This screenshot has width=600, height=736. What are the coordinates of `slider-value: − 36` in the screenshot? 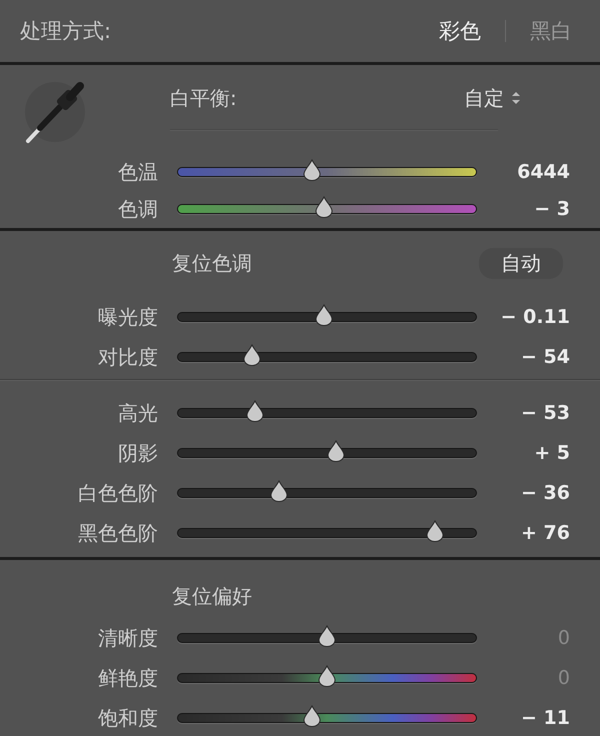 It's located at (545, 493).